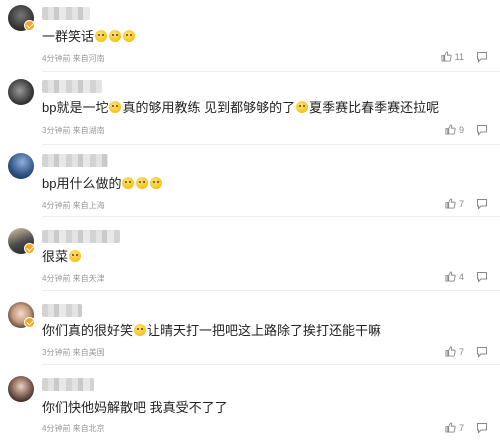  I want to click on comment-text: 你们快他妈解散吧 我真受不了了, so click(135, 408).